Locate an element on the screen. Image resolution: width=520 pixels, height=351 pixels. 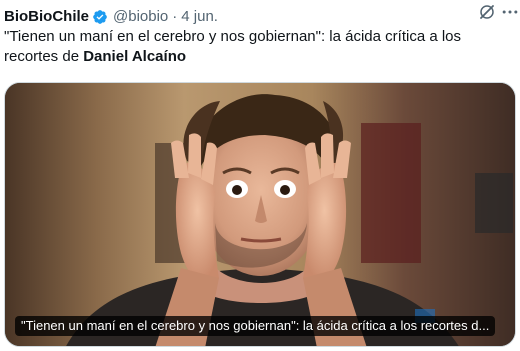
author-name: BioBioChile is located at coordinates (46, 17).